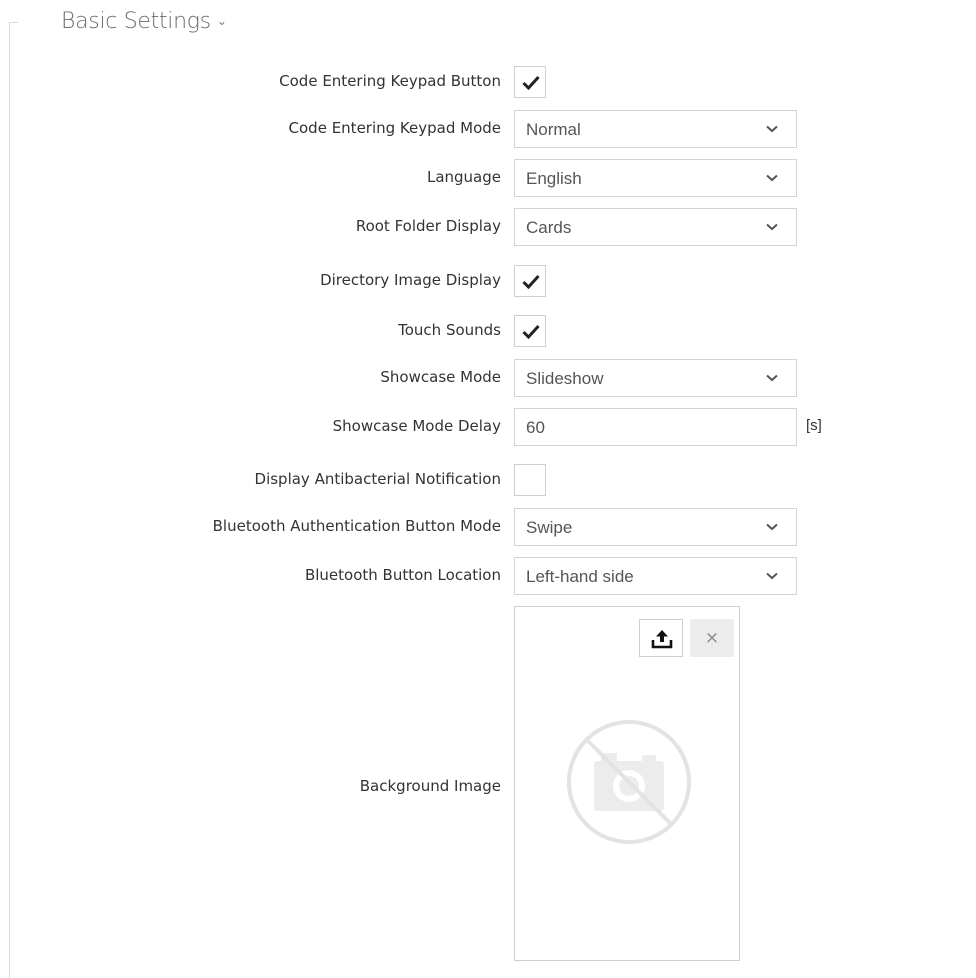  I want to click on root-folder-display-select: Cards, so click(655, 227).